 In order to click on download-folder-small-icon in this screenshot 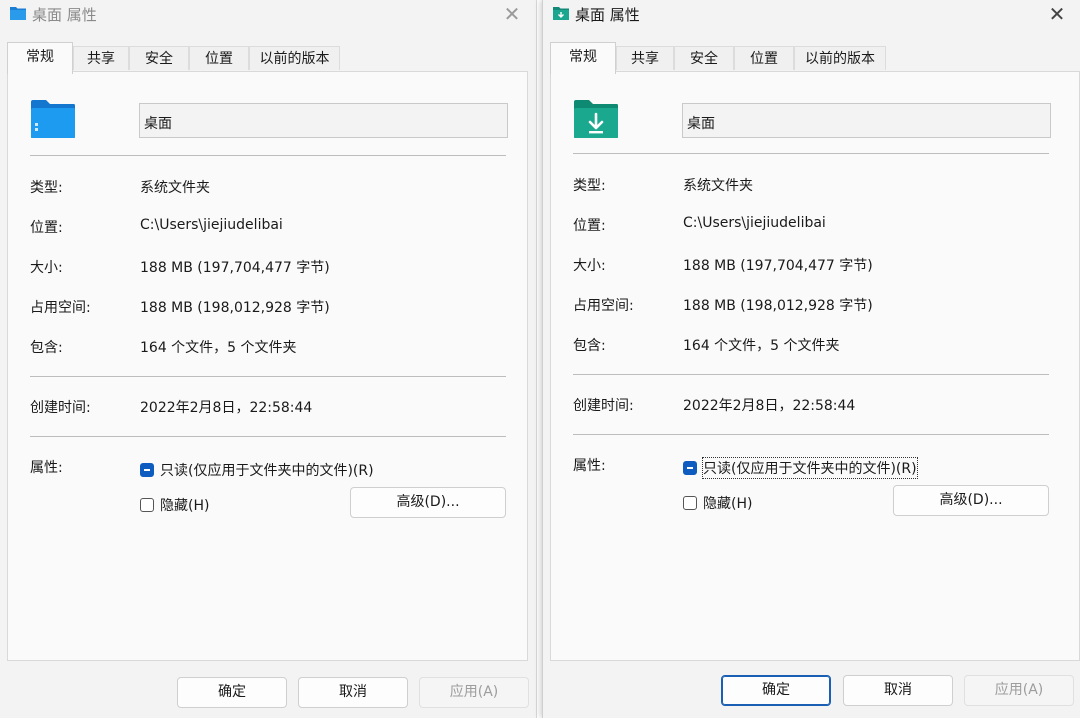, I will do `click(561, 13)`.